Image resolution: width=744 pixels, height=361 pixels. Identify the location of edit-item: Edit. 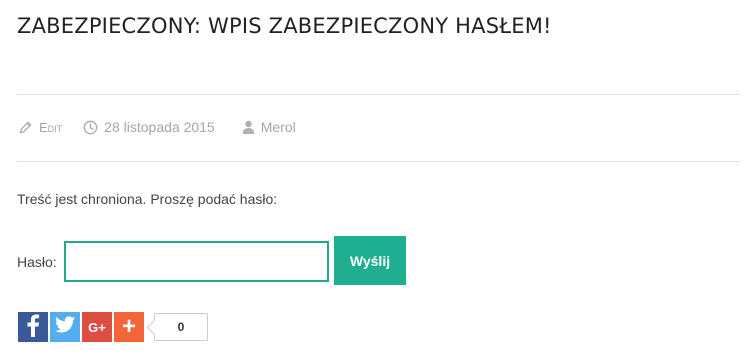
(40, 127).